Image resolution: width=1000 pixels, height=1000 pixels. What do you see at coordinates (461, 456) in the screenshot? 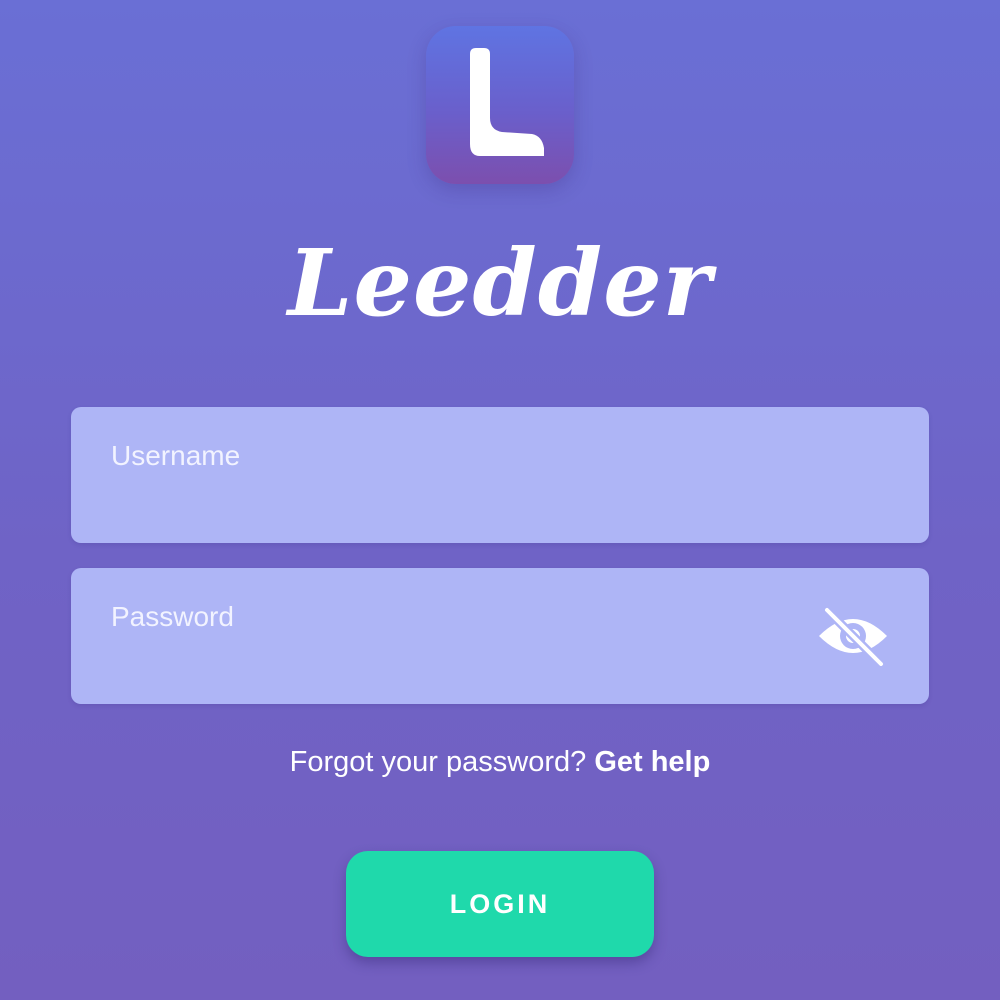
I see `username-input` at bounding box center [461, 456].